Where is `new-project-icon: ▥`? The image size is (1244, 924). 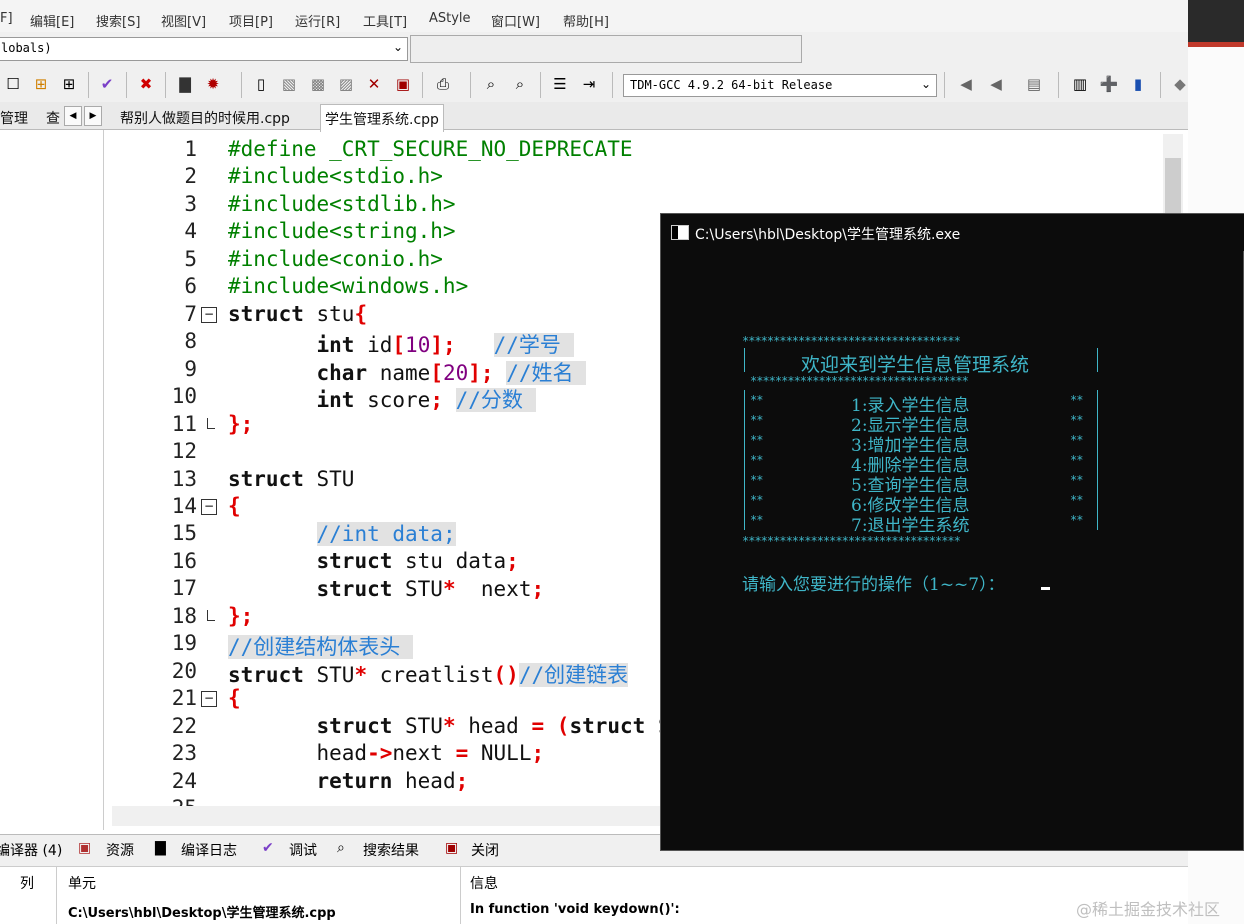
new-project-icon: ▥ is located at coordinates (1080, 84).